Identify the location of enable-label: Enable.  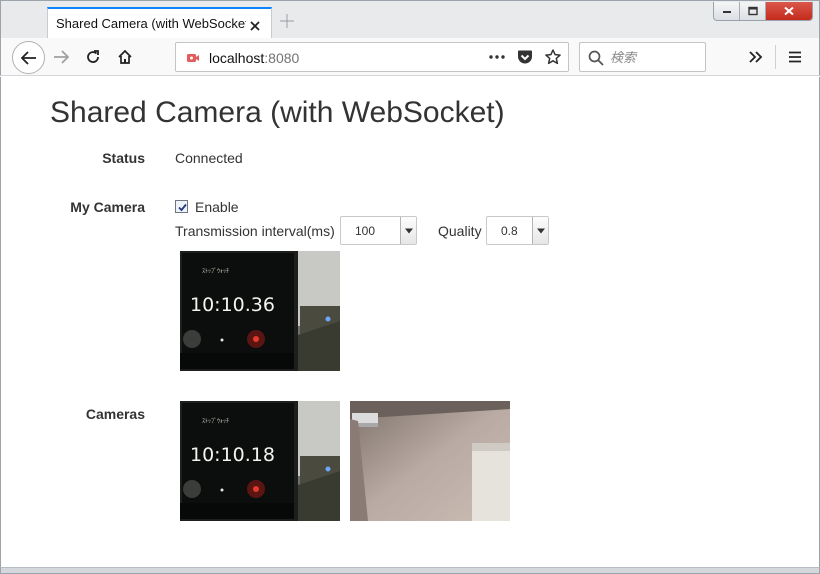
(217, 207).